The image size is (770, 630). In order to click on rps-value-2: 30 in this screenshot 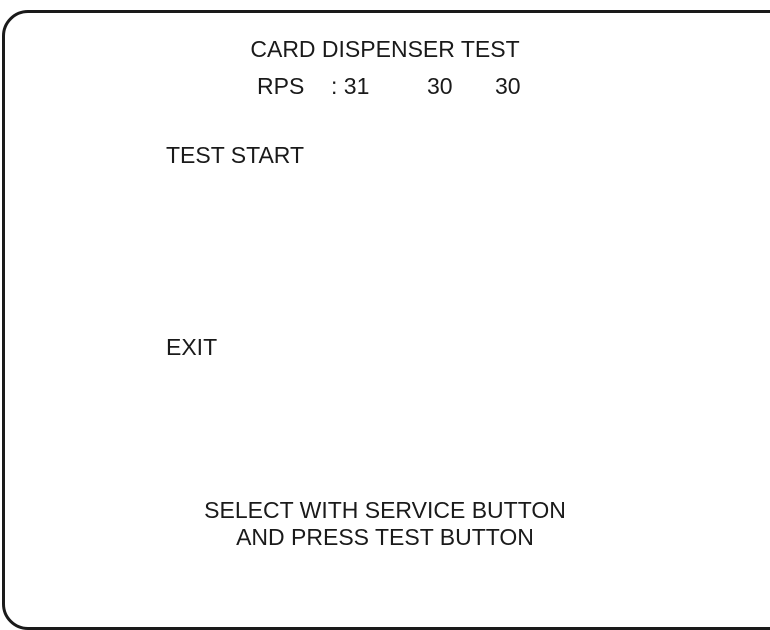, I will do `click(440, 86)`.